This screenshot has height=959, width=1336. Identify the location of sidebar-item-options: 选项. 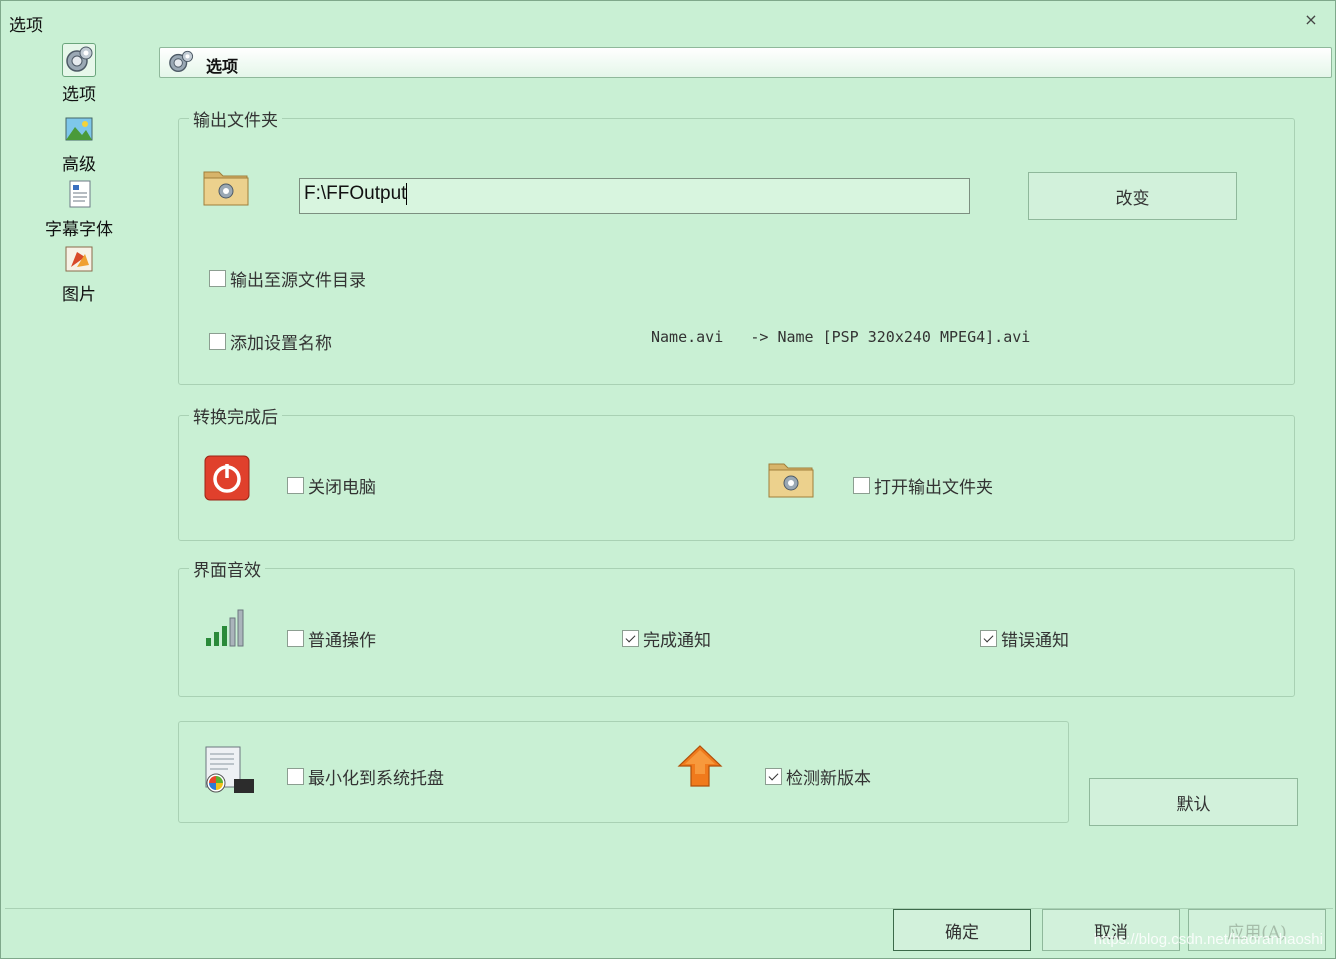
(79, 74).